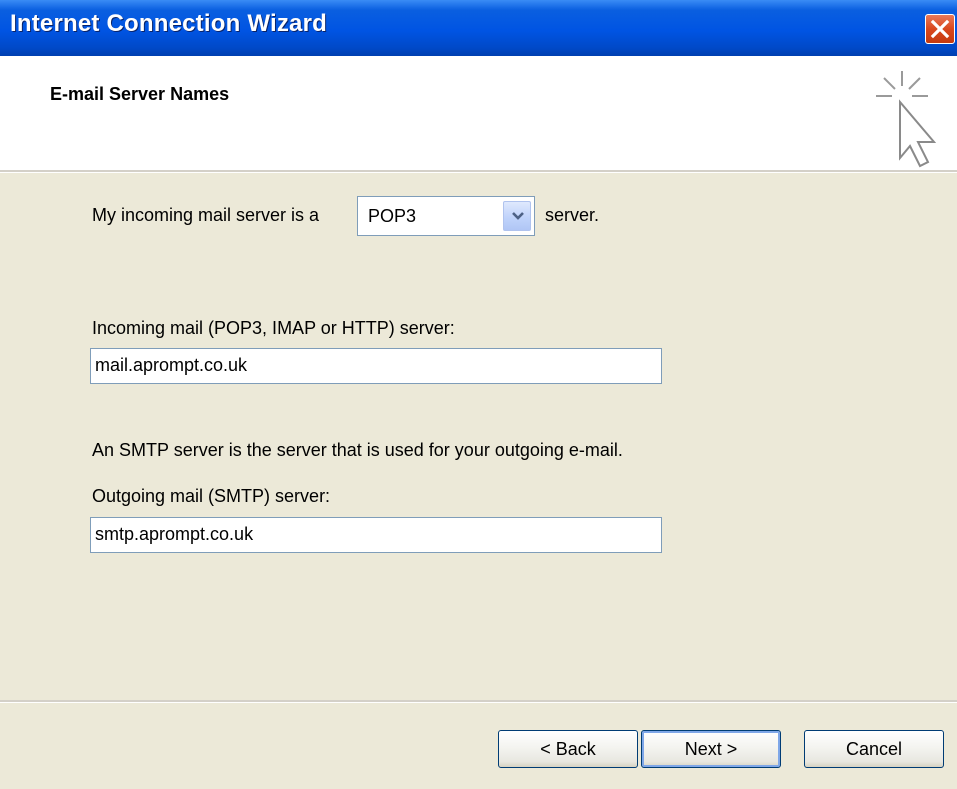 The height and width of the screenshot is (789, 957). I want to click on outgoing-server-input: smtp.aprompt.co.uk, so click(376, 535).